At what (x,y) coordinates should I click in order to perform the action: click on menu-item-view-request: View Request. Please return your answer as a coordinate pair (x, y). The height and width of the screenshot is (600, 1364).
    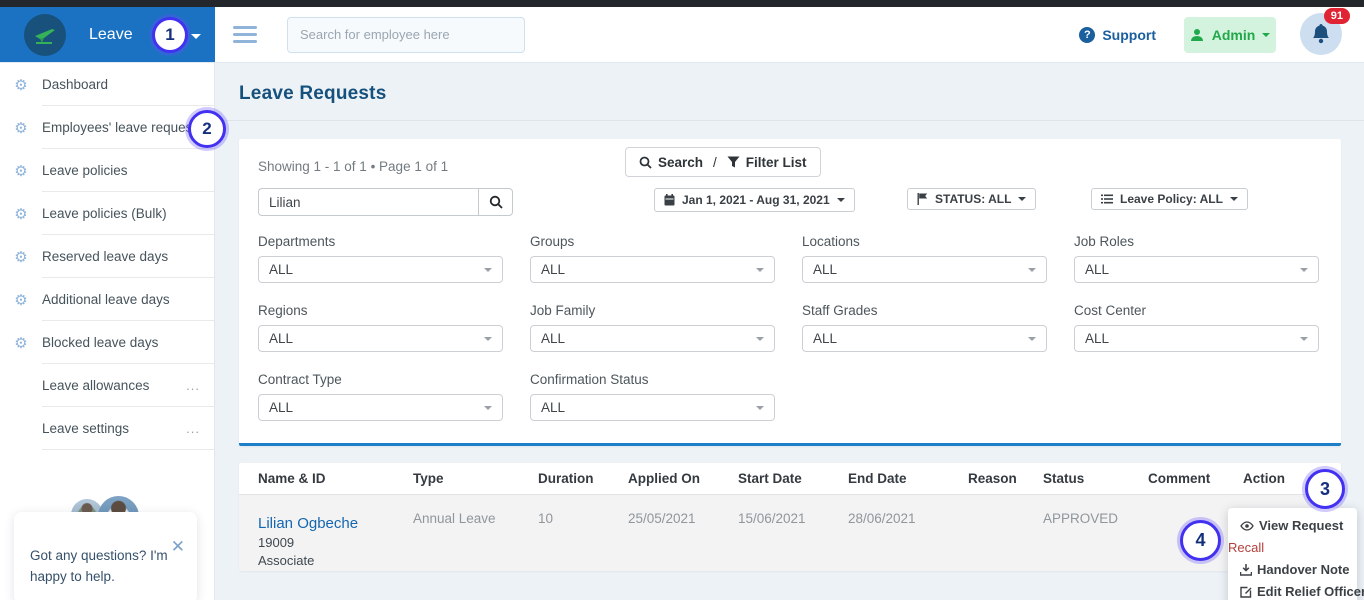
    Looking at the image, I should click on (1293, 525).